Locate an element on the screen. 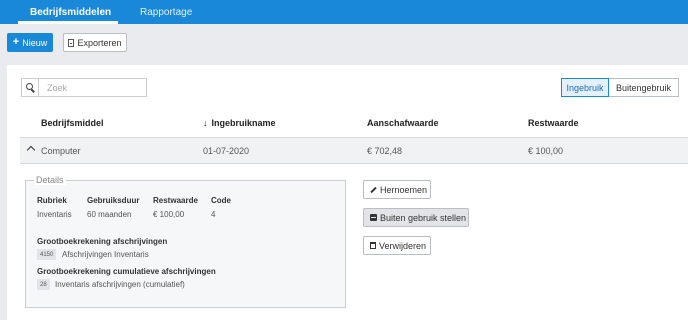  column-header-aanschafwaarde: Aanschafwaarde is located at coordinates (403, 123).